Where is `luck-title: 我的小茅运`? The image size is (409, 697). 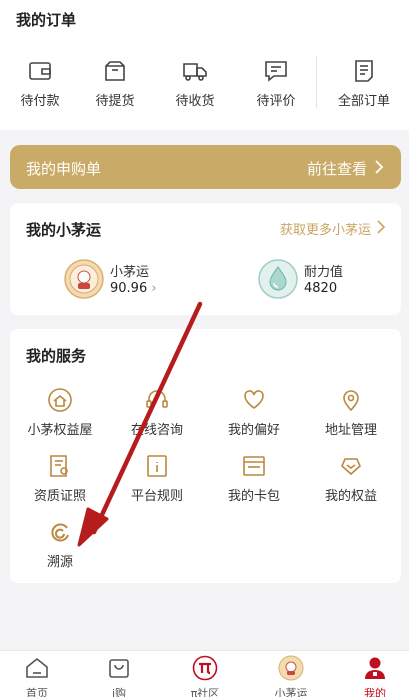
luck-title: 我的小茅运 is located at coordinates (64, 230).